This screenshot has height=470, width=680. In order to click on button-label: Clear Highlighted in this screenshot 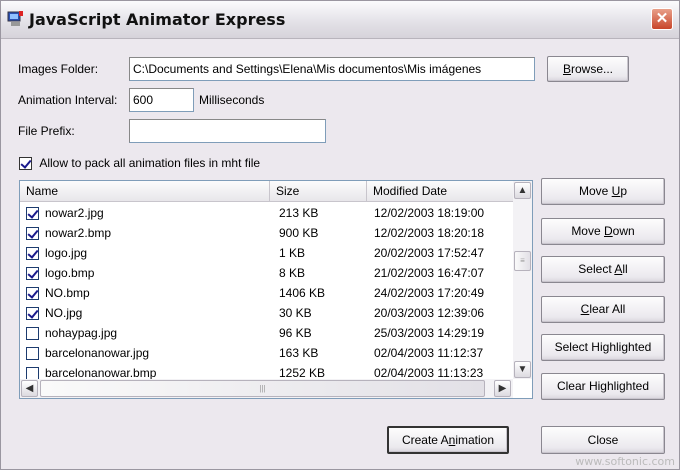, I will do `click(603, 386)`.